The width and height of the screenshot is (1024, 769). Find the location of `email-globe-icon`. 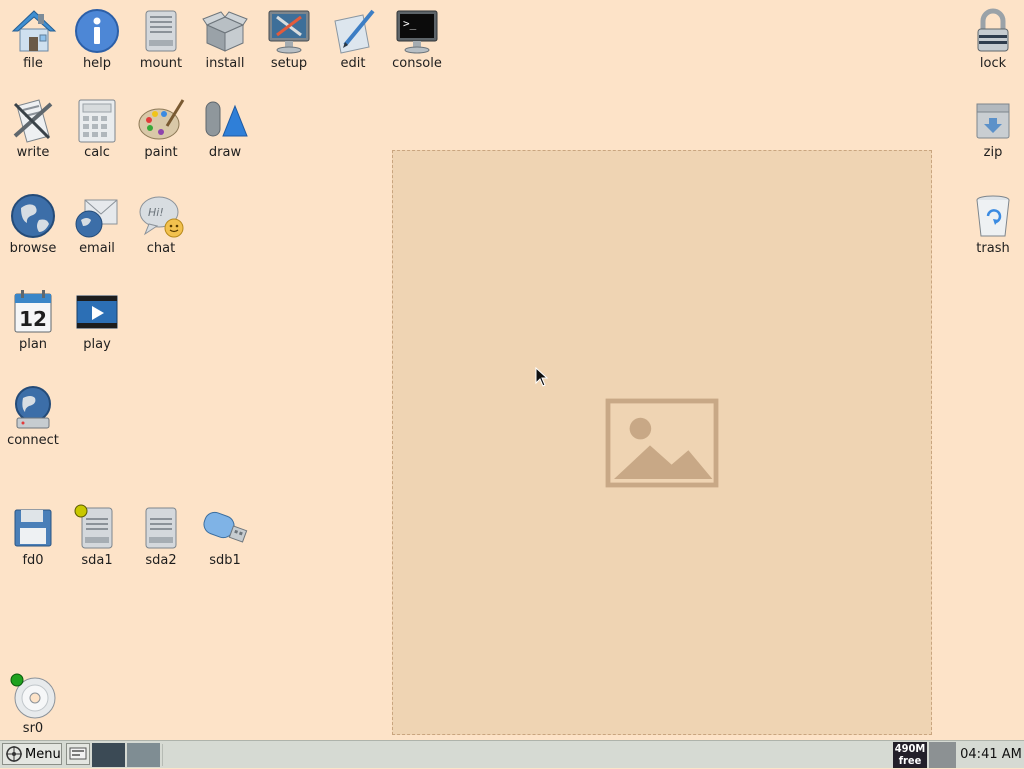

email-globe-icon is located at coordinates (96, 218).